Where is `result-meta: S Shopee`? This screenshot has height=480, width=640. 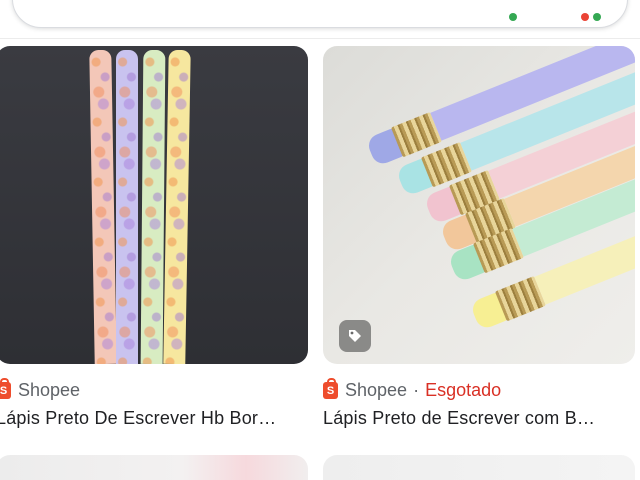 result-meta: S Shopee is located at coordinates (154, 389).